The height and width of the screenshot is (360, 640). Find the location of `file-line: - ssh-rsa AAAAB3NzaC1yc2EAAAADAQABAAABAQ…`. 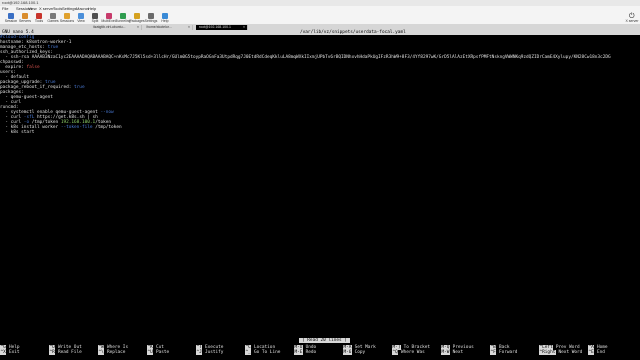

file-line: - ssh-rsa AAAAB3NzaC1yc2EAAAADAQABAAABAQ… is located at coordinates (305, 57).